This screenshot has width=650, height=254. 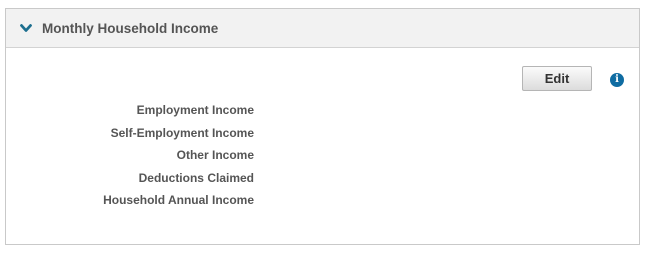 I want to click on field-row-deductions-claimed: Deductions Claimed, so click(x=130, y=178).